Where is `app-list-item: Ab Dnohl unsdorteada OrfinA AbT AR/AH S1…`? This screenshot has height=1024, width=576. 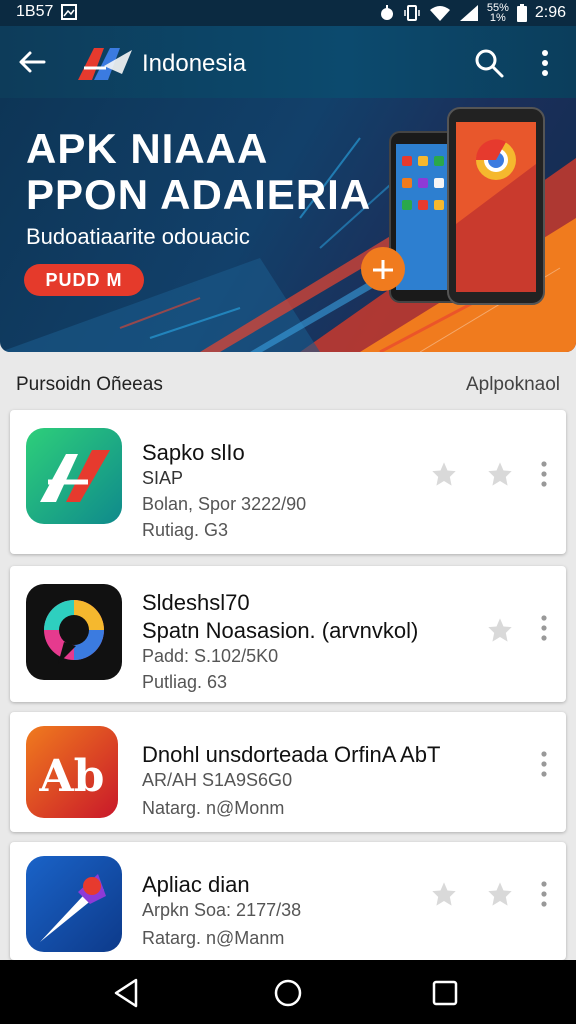 app-list-item: Ab Dnohl unsdorteada OrfinA AbT AR/AH S1… is located at coordinates (288, 772).